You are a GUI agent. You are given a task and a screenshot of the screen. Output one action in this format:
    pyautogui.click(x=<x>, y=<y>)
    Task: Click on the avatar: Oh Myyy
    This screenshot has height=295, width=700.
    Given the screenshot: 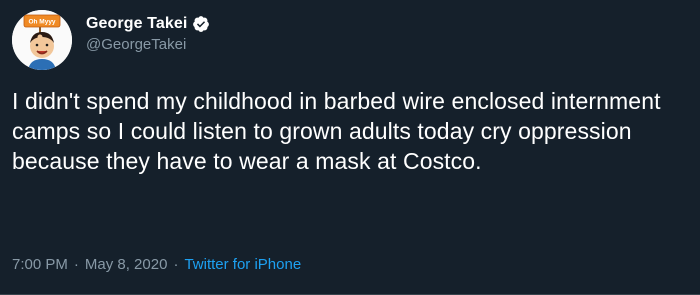 What is the action you would take?
    pyautogui.click(x=42, y=40)
    